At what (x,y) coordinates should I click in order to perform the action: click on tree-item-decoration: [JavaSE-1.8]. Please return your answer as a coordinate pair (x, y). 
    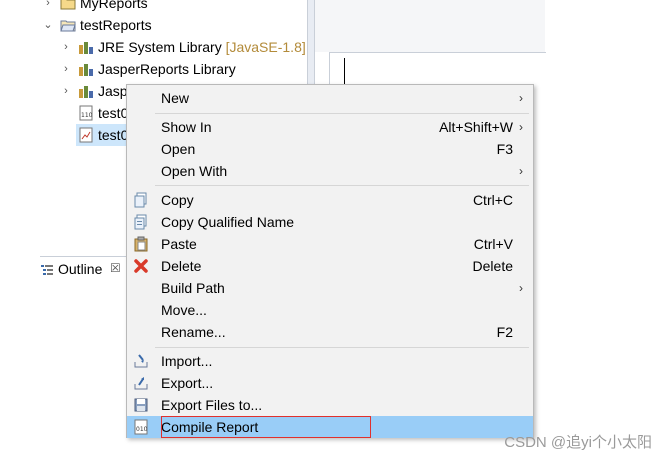
    Looking at the image, I should click on (265, 47).